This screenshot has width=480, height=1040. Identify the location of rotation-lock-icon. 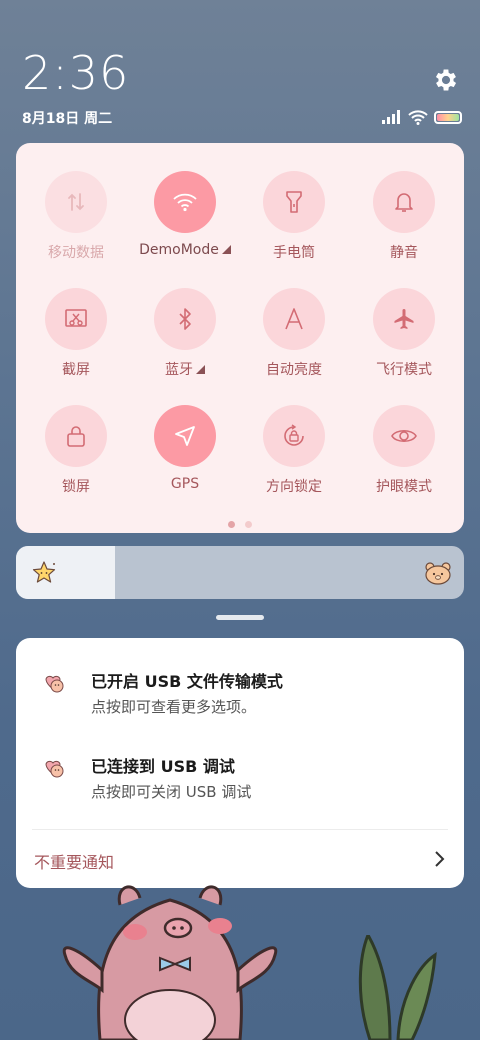
(294, 436).